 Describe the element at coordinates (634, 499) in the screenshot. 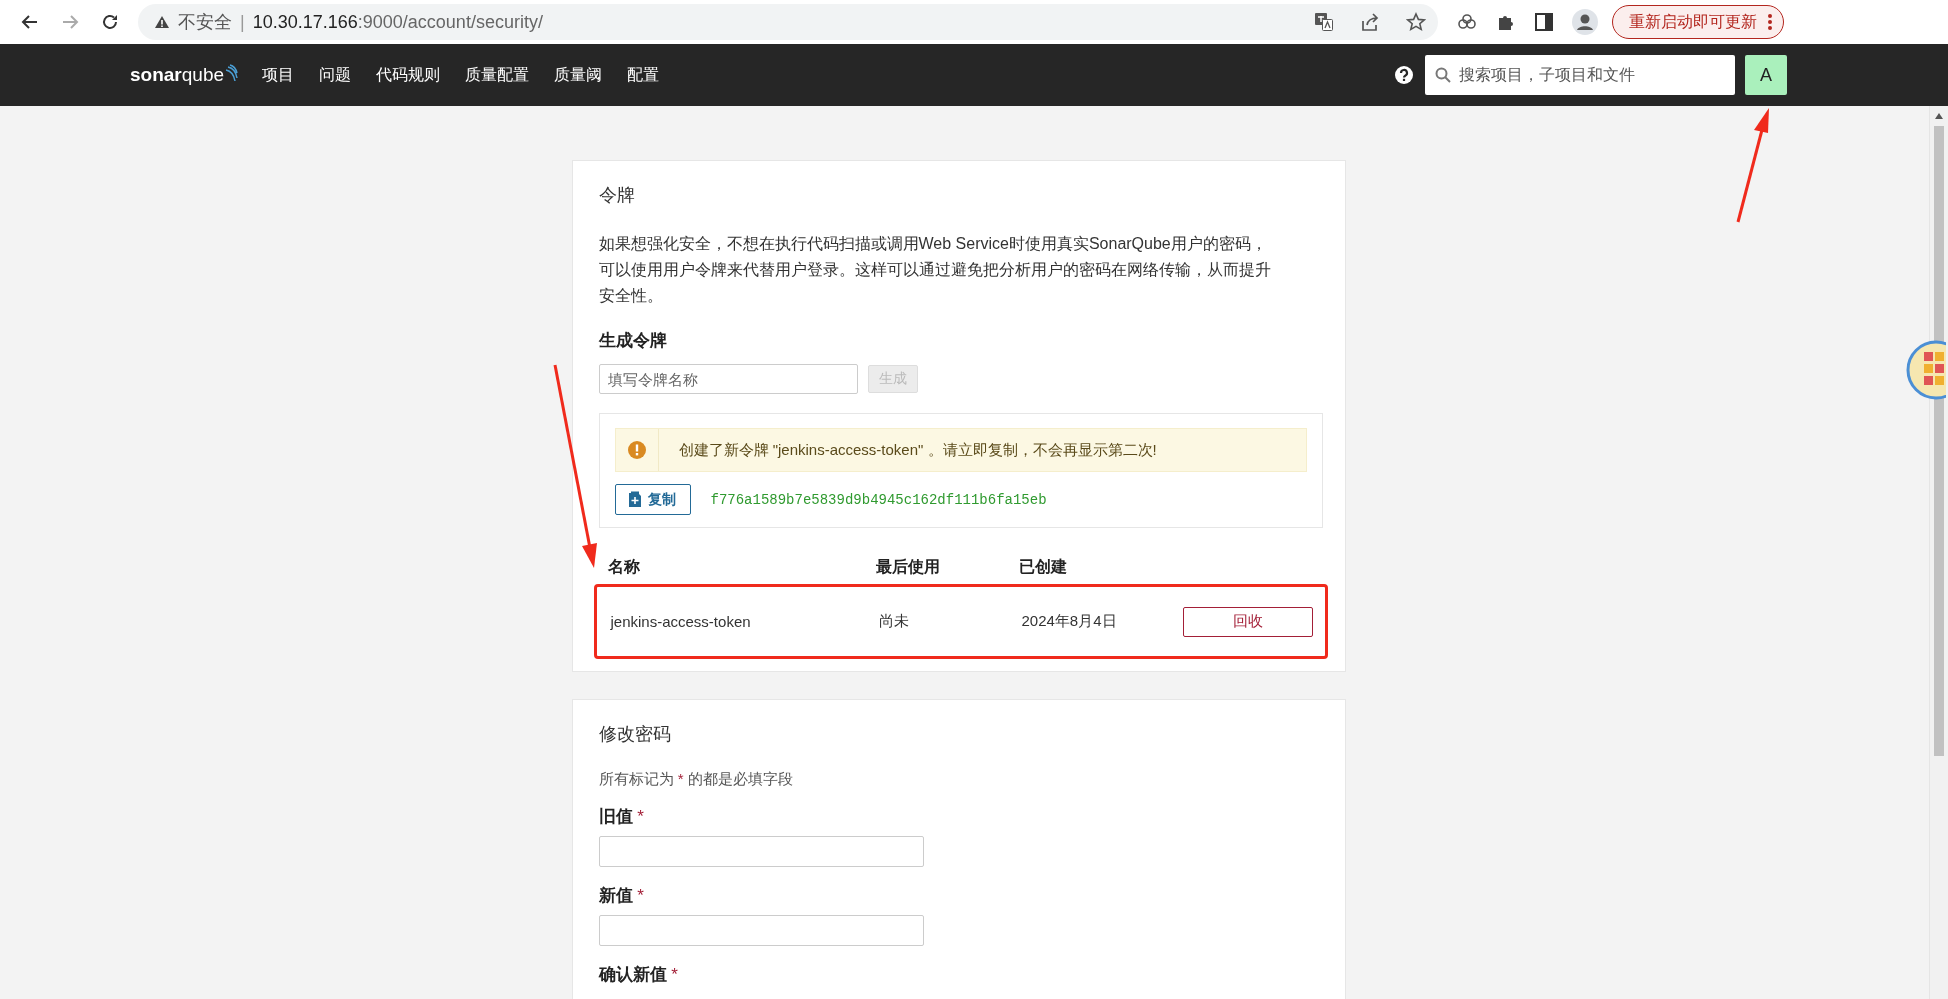

I see `clipboard-plus-icon` at that location.